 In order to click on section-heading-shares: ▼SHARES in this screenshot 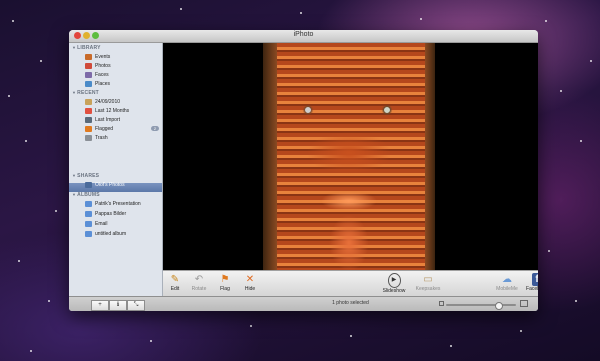, I will do `click(85, 176)`.